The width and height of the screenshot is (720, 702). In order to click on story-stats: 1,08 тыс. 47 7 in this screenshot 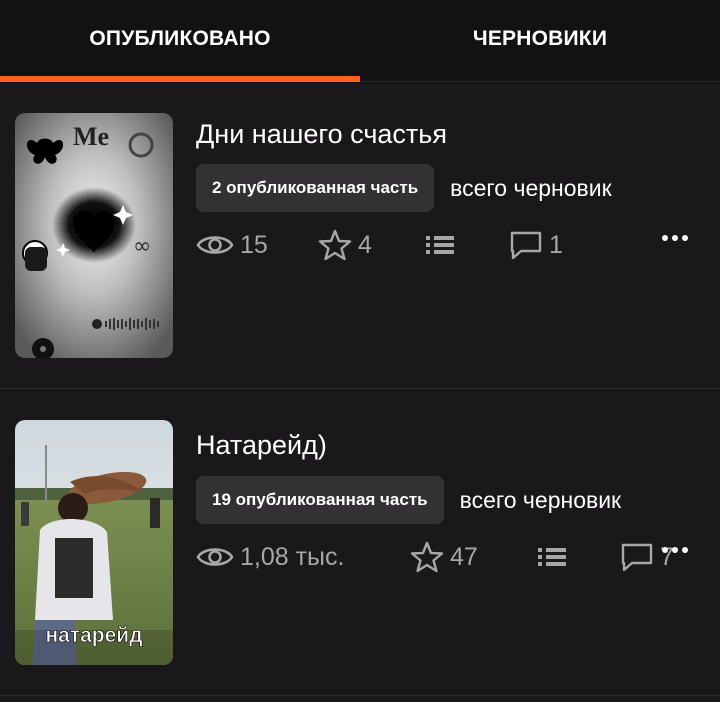, I will do `click(458, 557)`.